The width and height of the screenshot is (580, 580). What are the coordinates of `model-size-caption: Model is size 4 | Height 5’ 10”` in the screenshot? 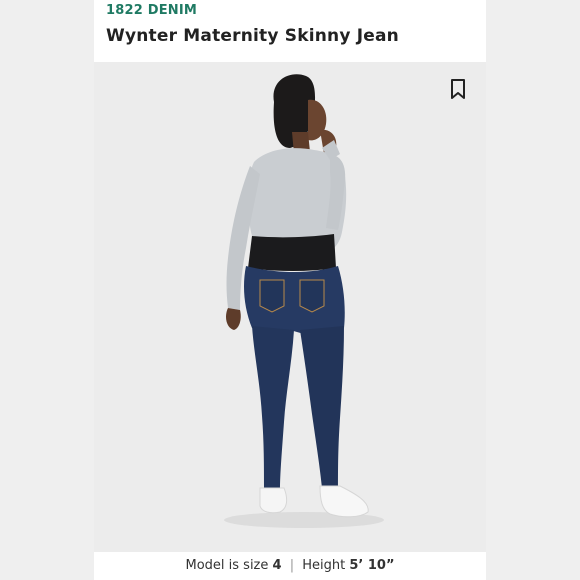 It's located at (290, 566).